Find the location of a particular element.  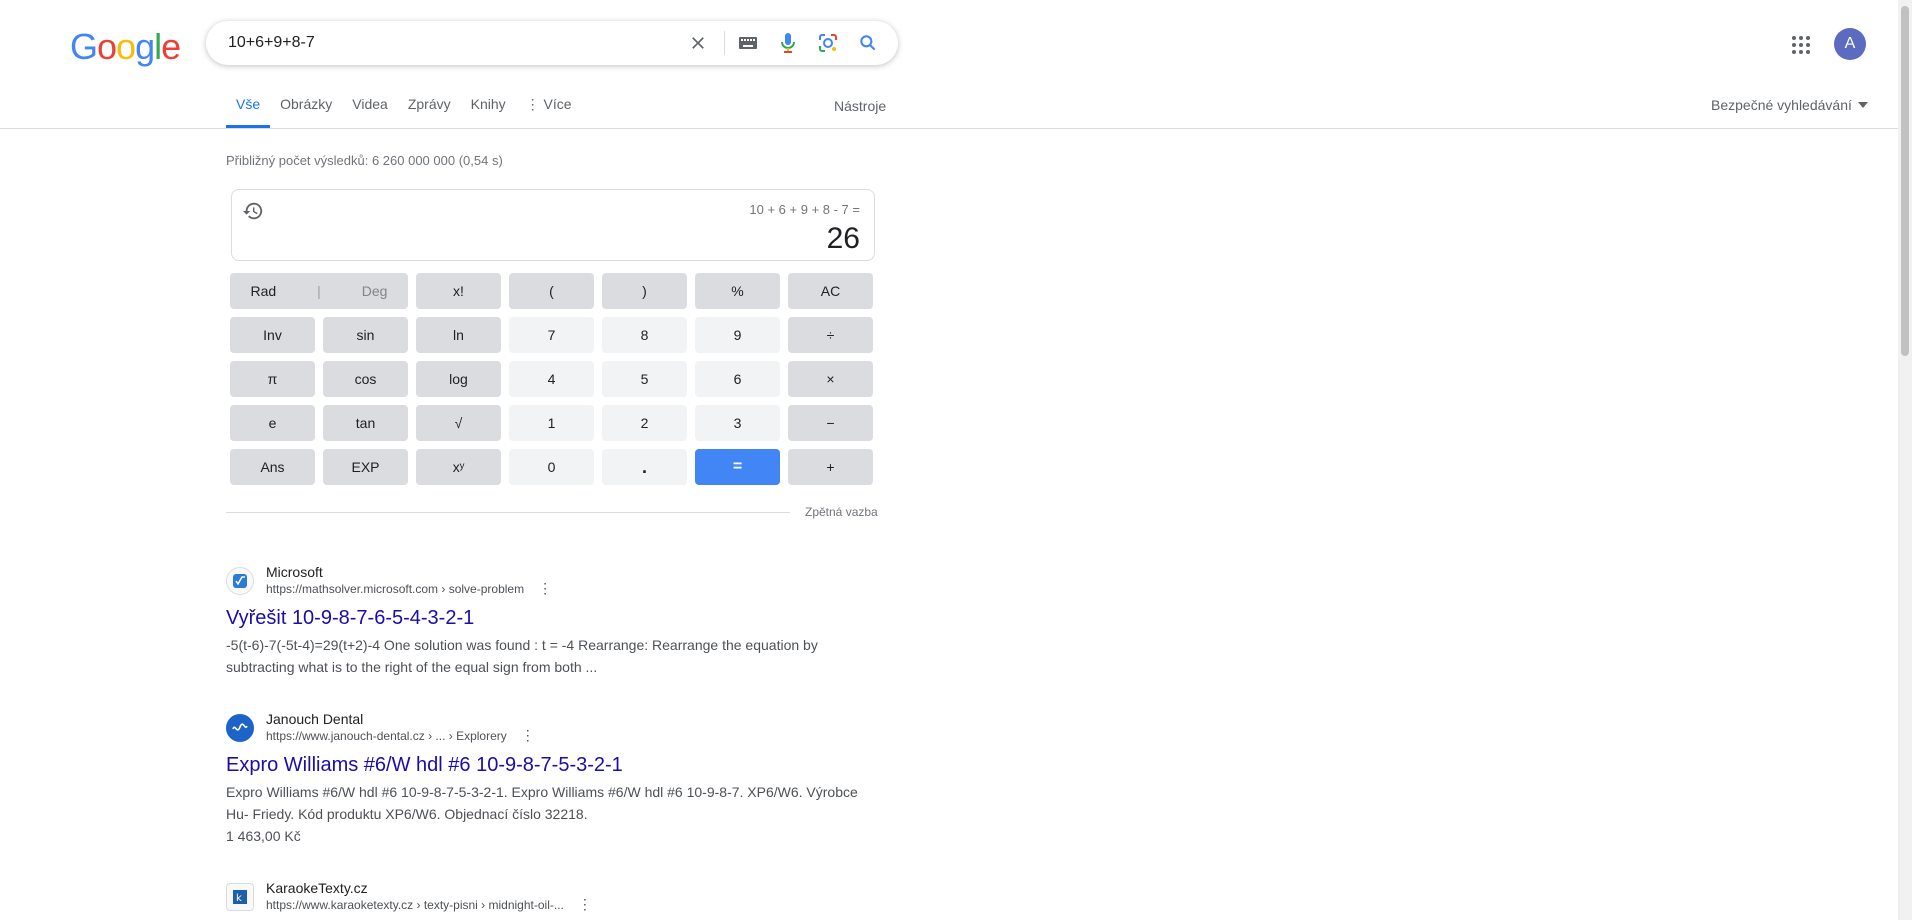

sqrt-key: √ is located at coordinates (458, 423).